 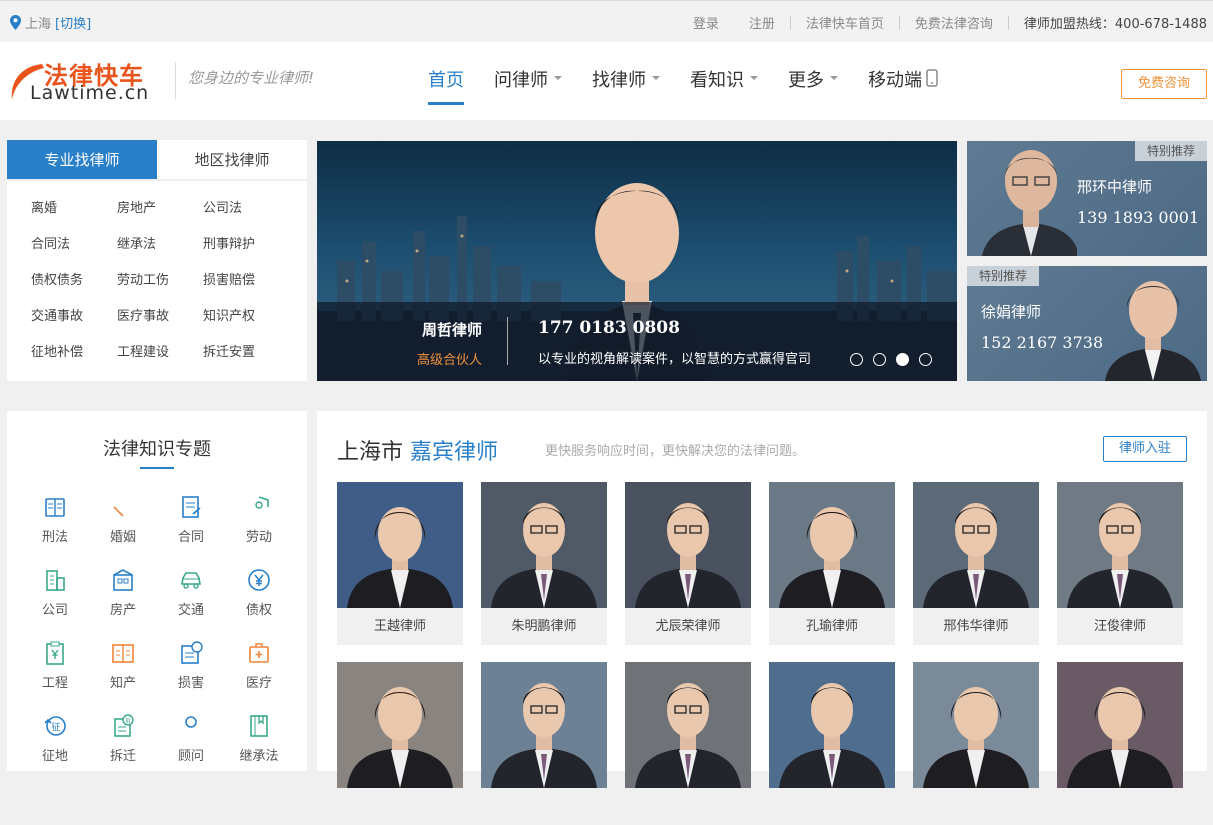 I want to click on topic-item: 顾问, so click(x=191, y=749).